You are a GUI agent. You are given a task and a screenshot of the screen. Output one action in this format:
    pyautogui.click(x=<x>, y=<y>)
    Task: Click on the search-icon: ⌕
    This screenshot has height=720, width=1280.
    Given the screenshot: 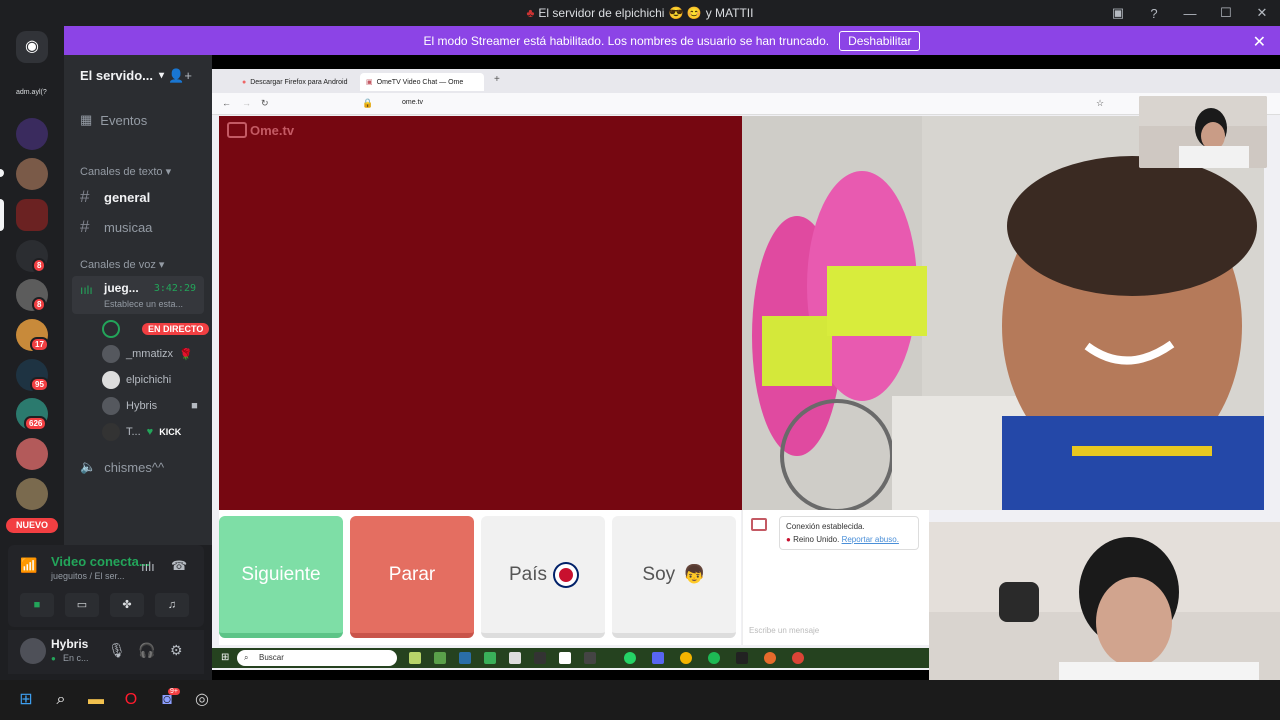 What is the action you would take?
    pyautogui.click(x=61, y=700)
    